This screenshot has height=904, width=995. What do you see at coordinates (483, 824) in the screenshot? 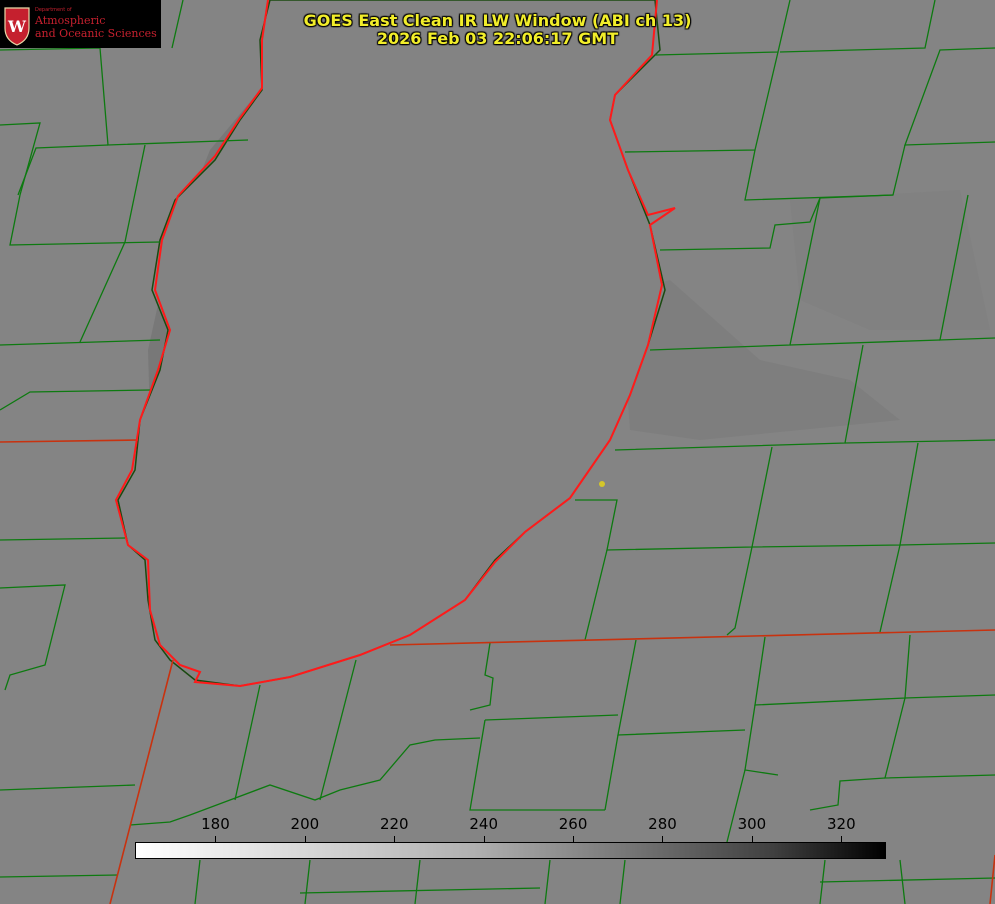
I see `colorbar-tick-label: 240` at bounding box center [483, 824].